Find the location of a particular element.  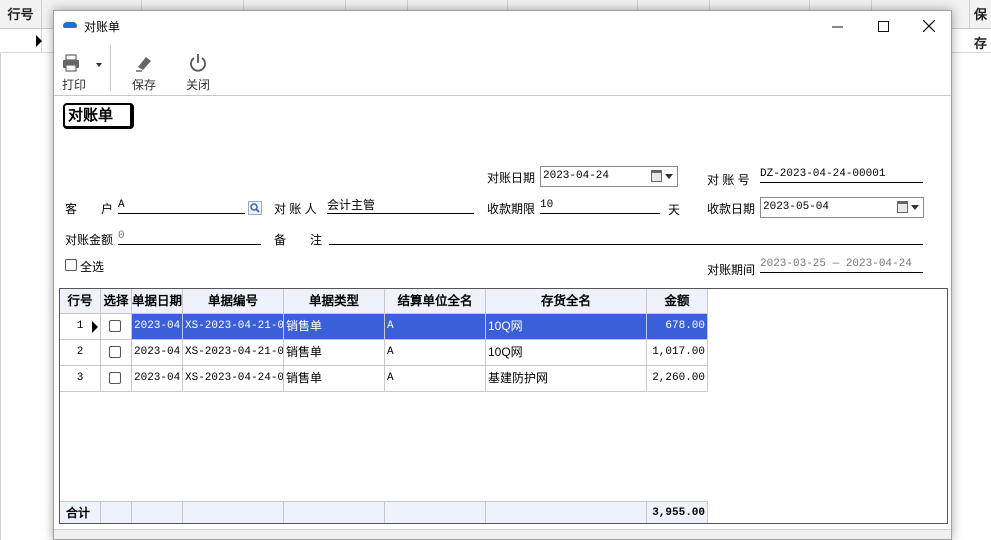

save-button: 保存 is located at coordinates (144, 71).